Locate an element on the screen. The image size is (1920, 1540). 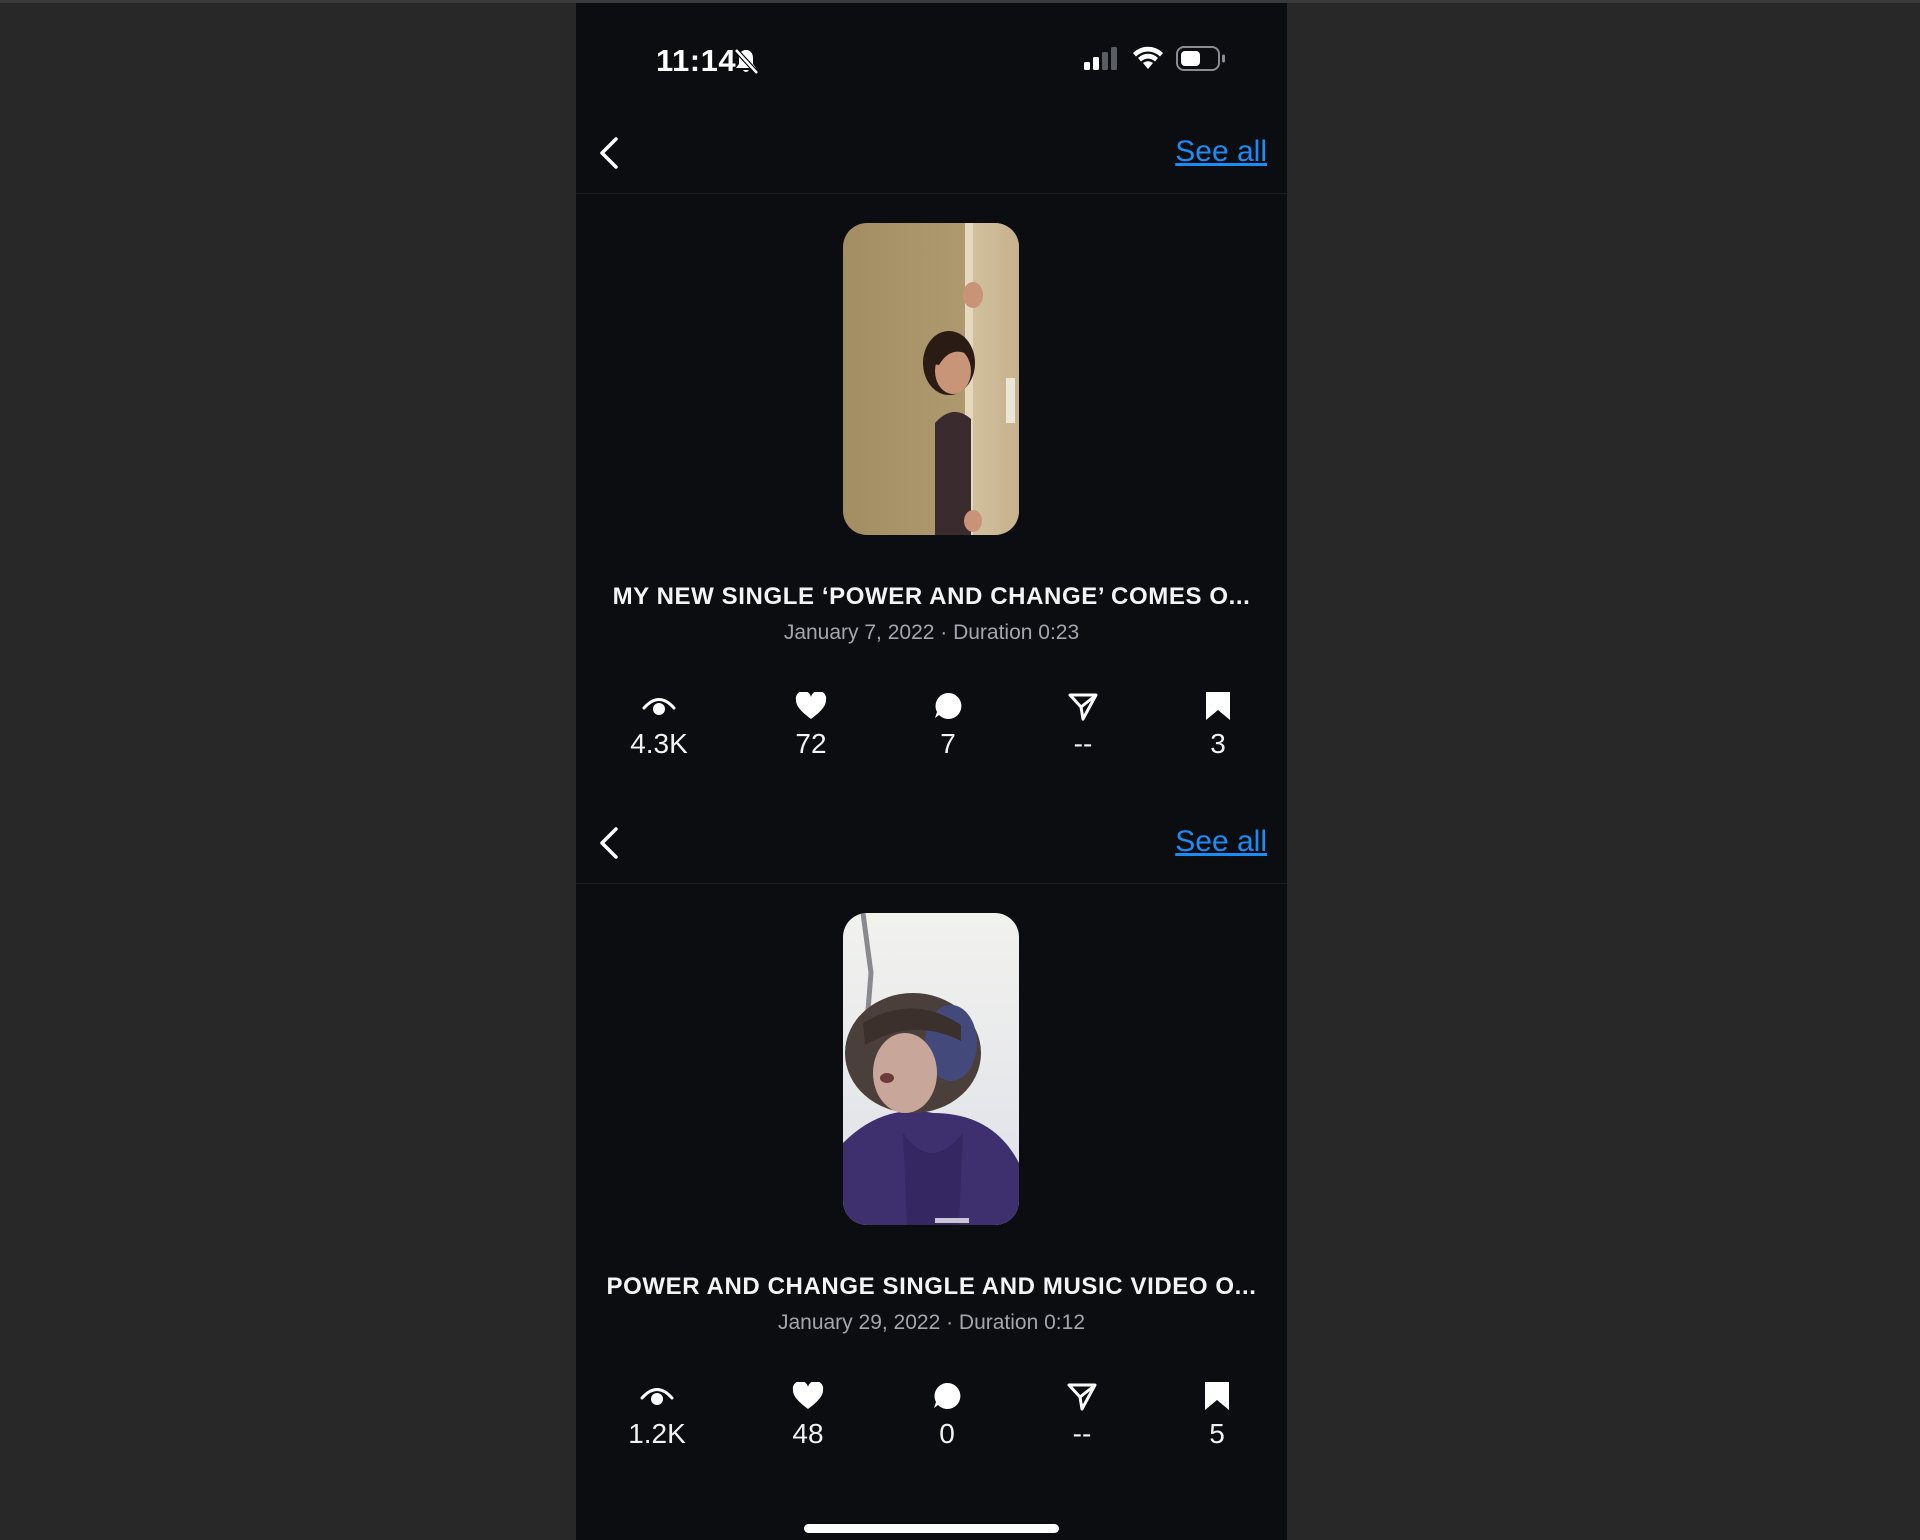
bell-slash-icon is located at coordinates (746, 63).